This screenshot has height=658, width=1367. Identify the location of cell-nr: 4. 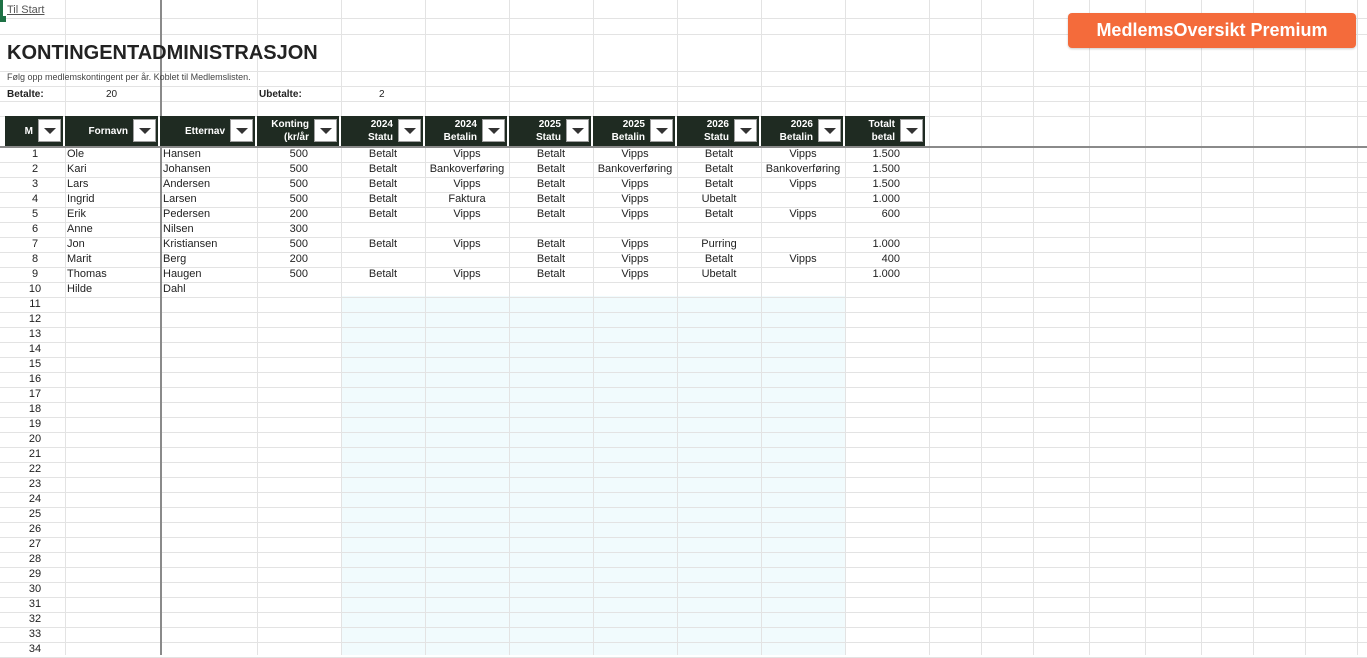
(35, 199).